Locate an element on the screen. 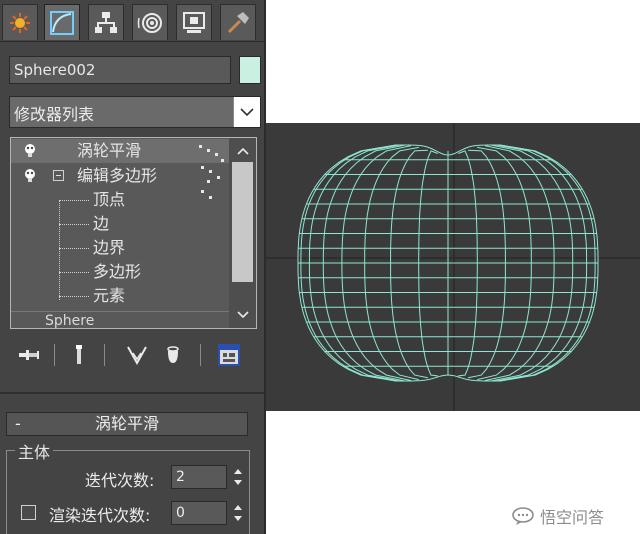  iterations-spinner: 2 is located at coordinates (199, 477).